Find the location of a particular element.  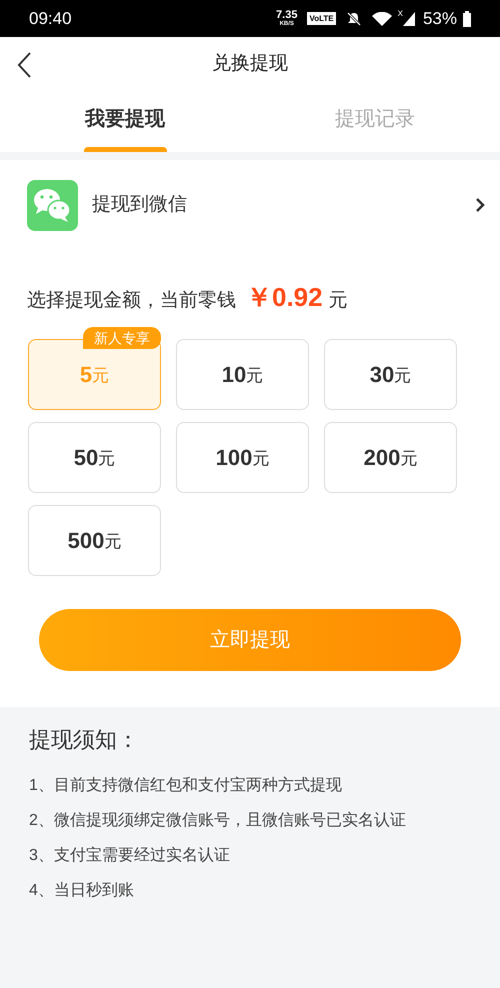

battery-icon is located at coordinates (467, 18).